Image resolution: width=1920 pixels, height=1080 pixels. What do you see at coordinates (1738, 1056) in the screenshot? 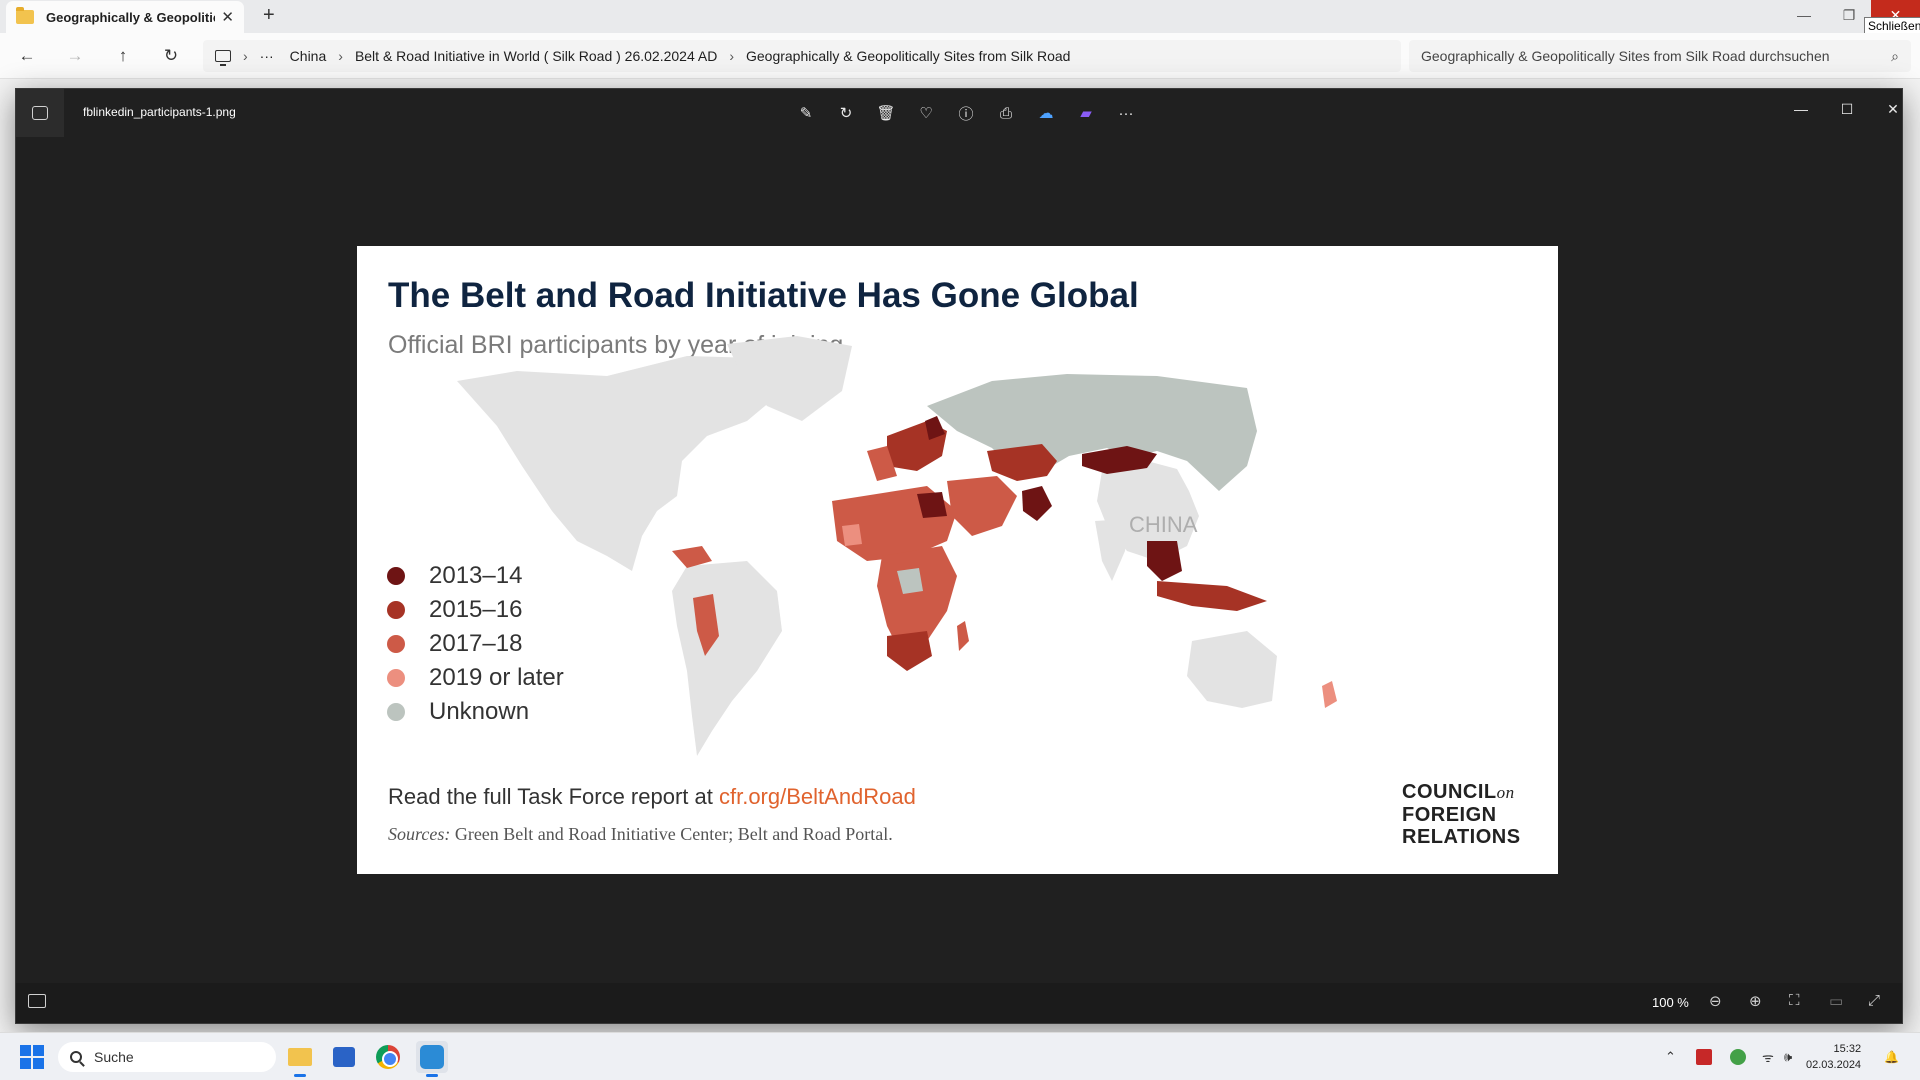
I see `tray-app-green-icon` at bounding box center [1738, 1056].